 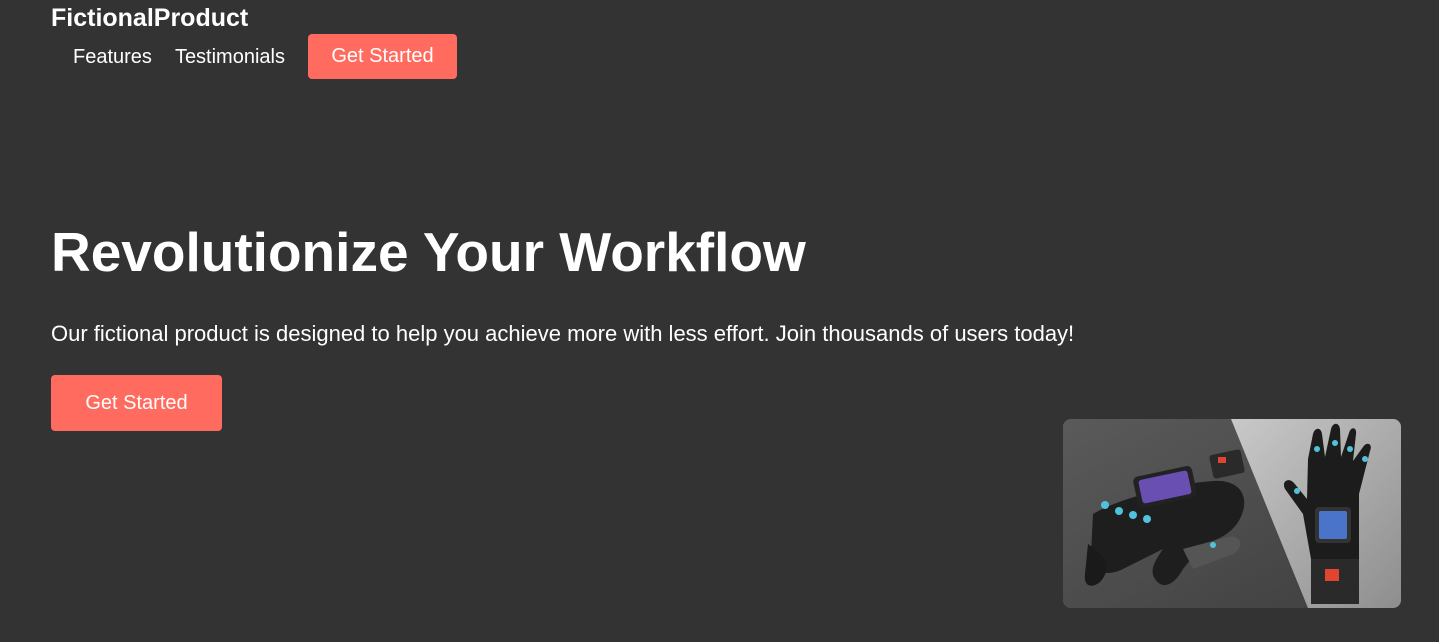 What do you see at coordinates (382, 56) in the screenshot?
I see `nav-get-started-button: Get Started` at bounding box center [382, 56].